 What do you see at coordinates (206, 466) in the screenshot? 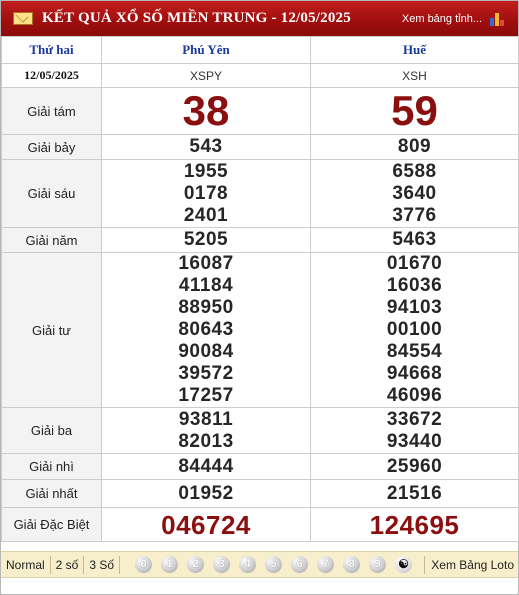
I see `prize-number: 84444` at bounding box center [206, 466].